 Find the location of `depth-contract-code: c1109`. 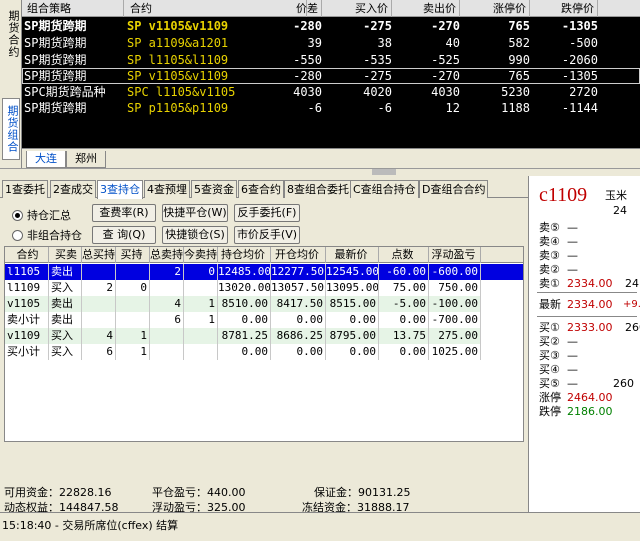

depth-contract-code: c1109 is located at coordinates (563, 195).